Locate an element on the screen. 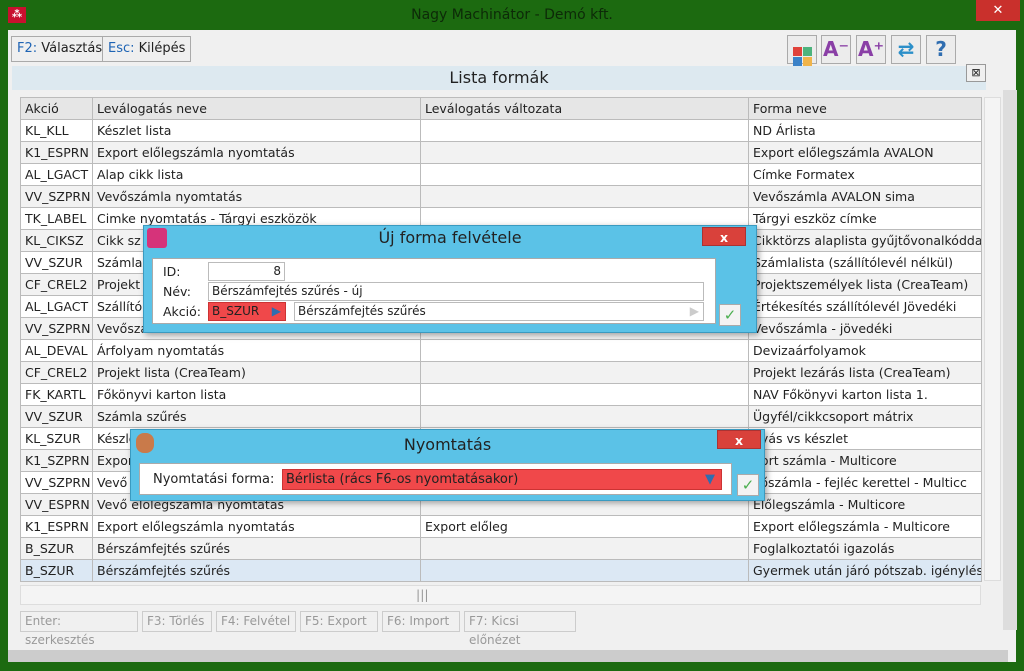  table-cell: Vevőszámla nyomtatás is located at coordinates (256, 196).